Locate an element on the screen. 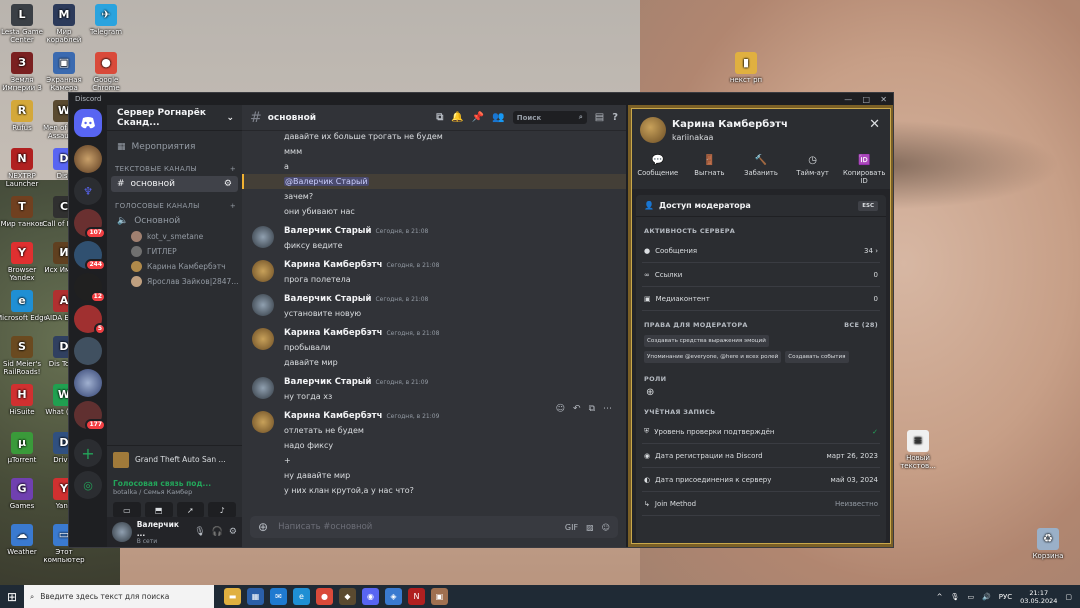 The image size is (1080, 608). volume-icon: 🔊 is located at coordinates (986, 597).